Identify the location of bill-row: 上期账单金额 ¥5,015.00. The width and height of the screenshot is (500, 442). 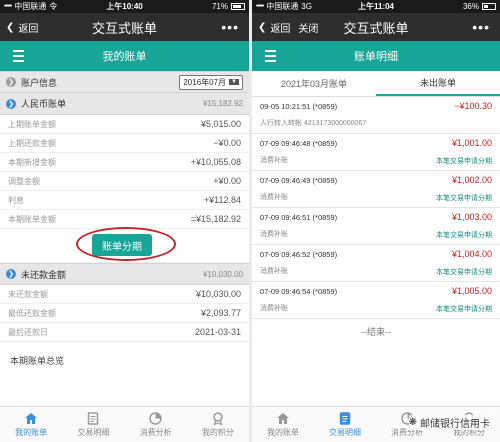
(124, 124).